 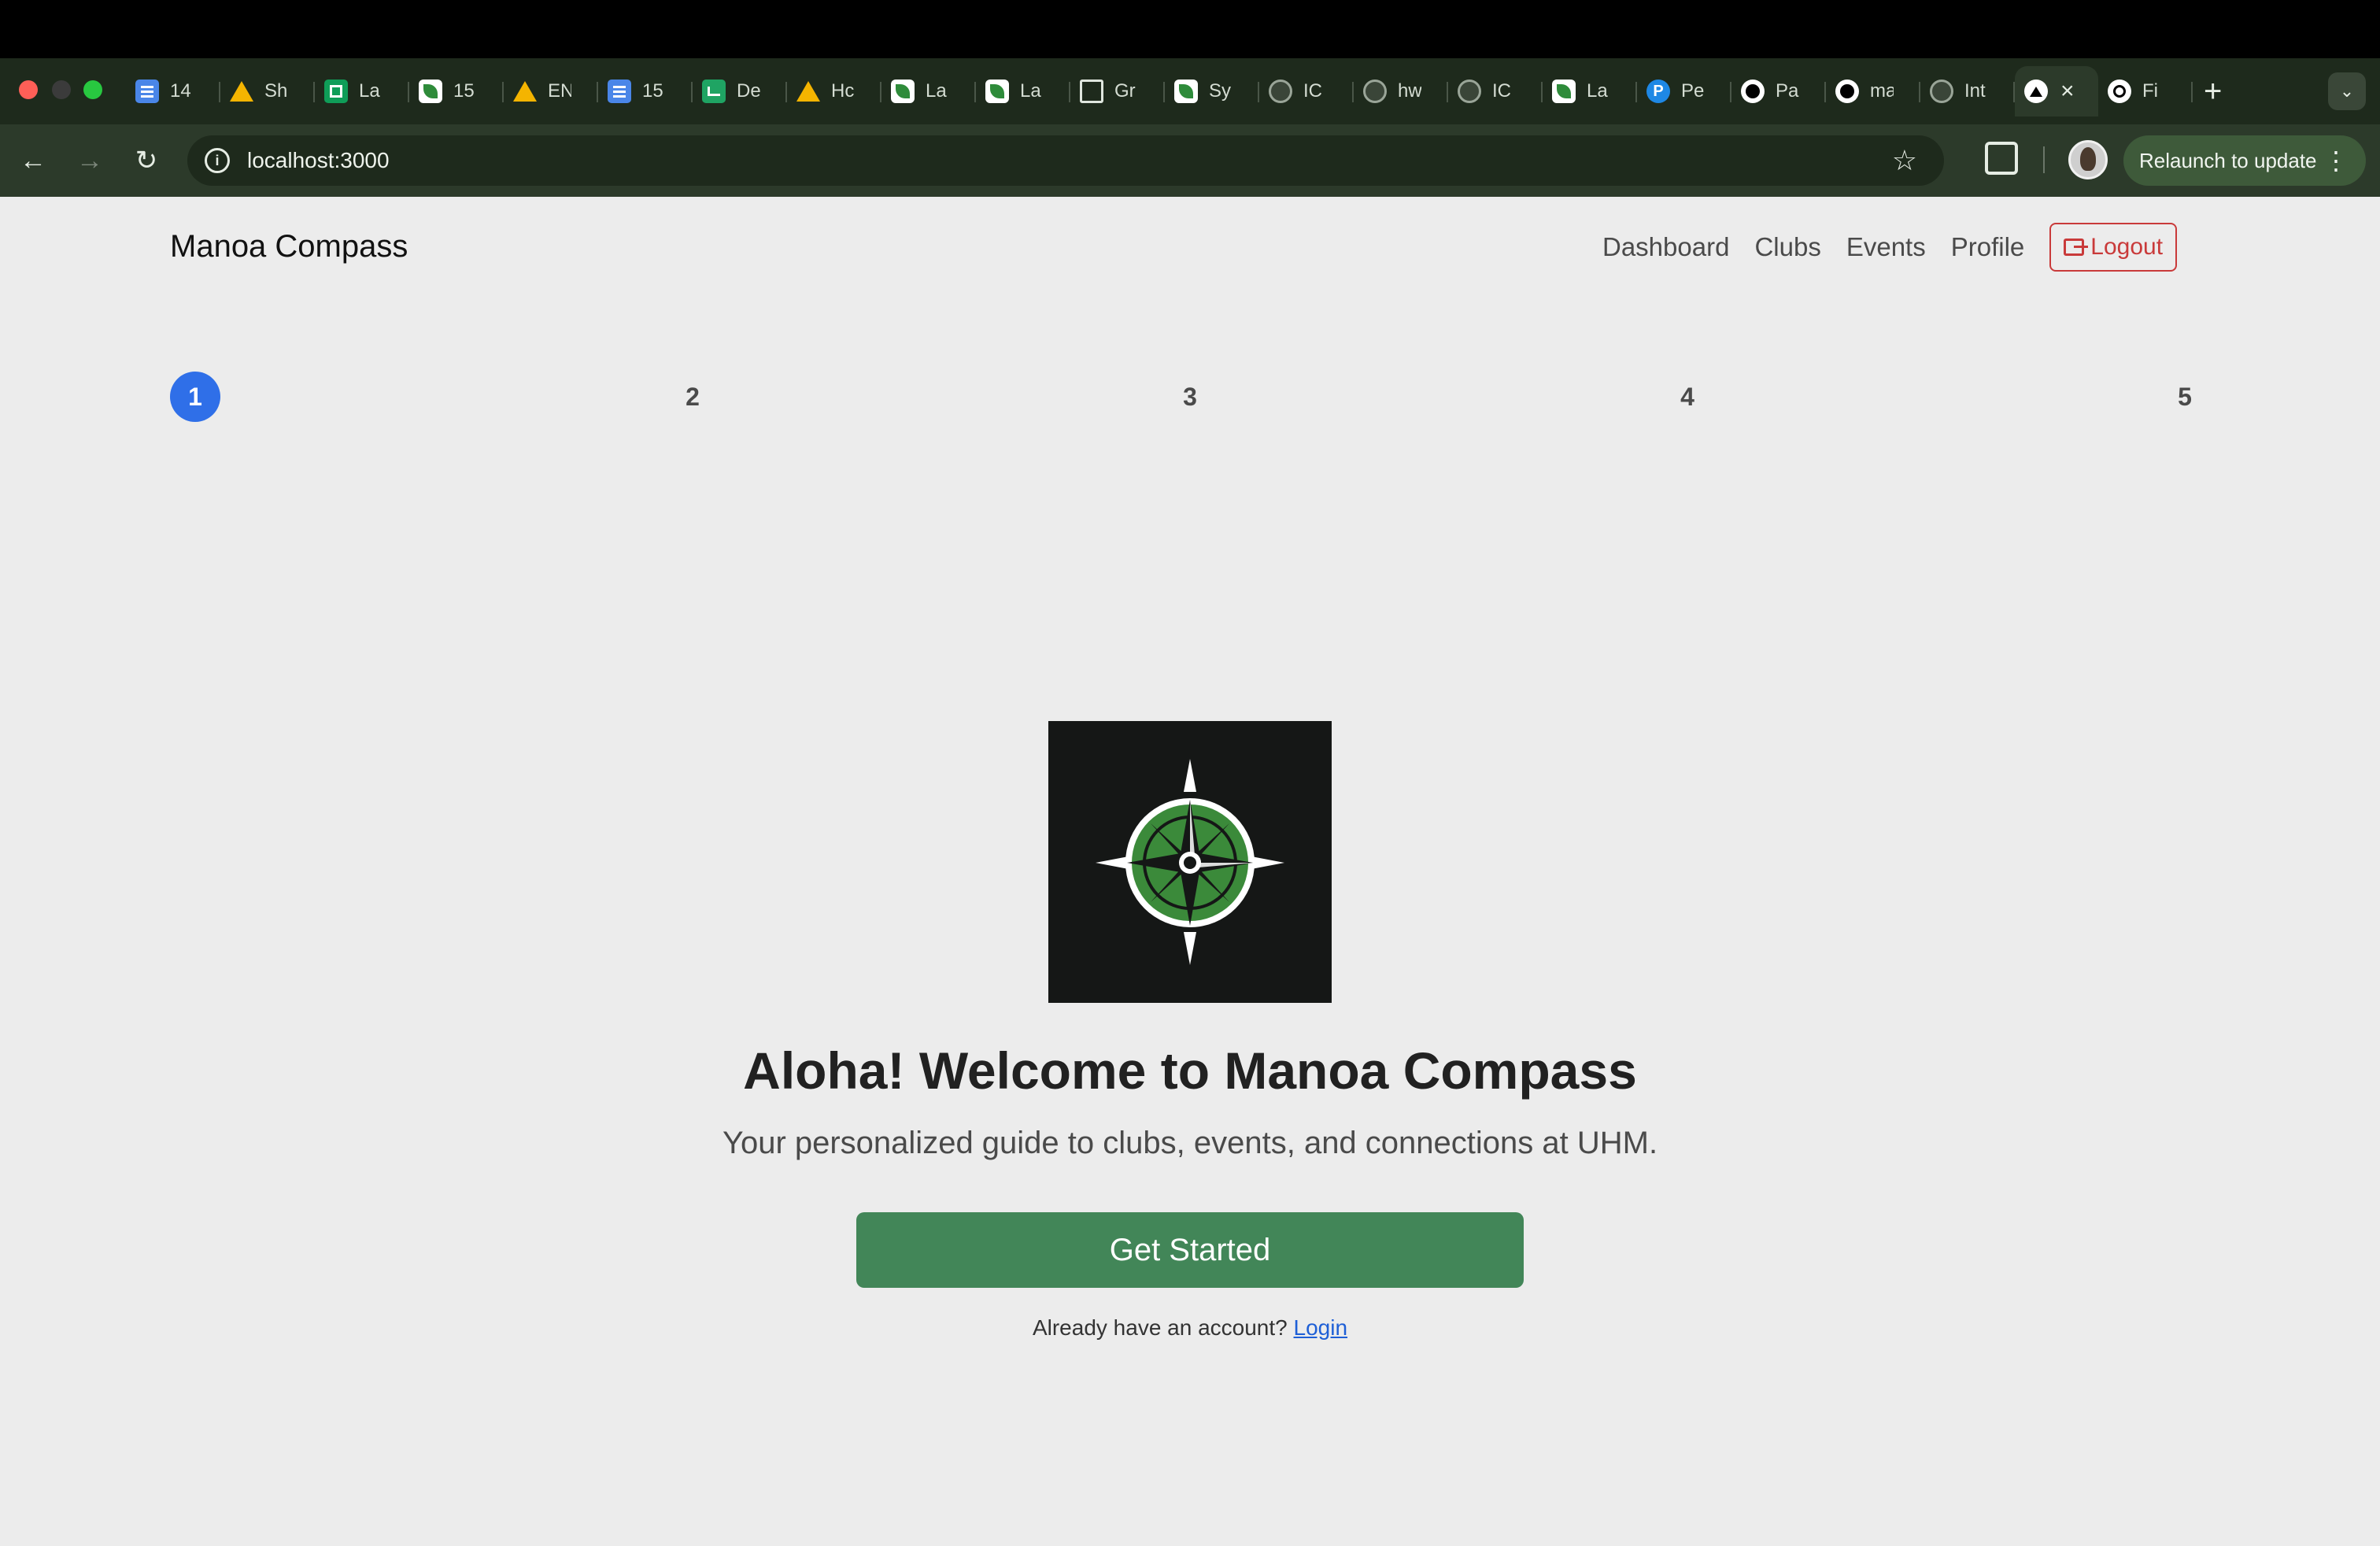 What do you see at coordinates (1665, 247) in the screenshot?
I see `nav-link-dashboard: Dashboard` at bounding box center [1665, 247].